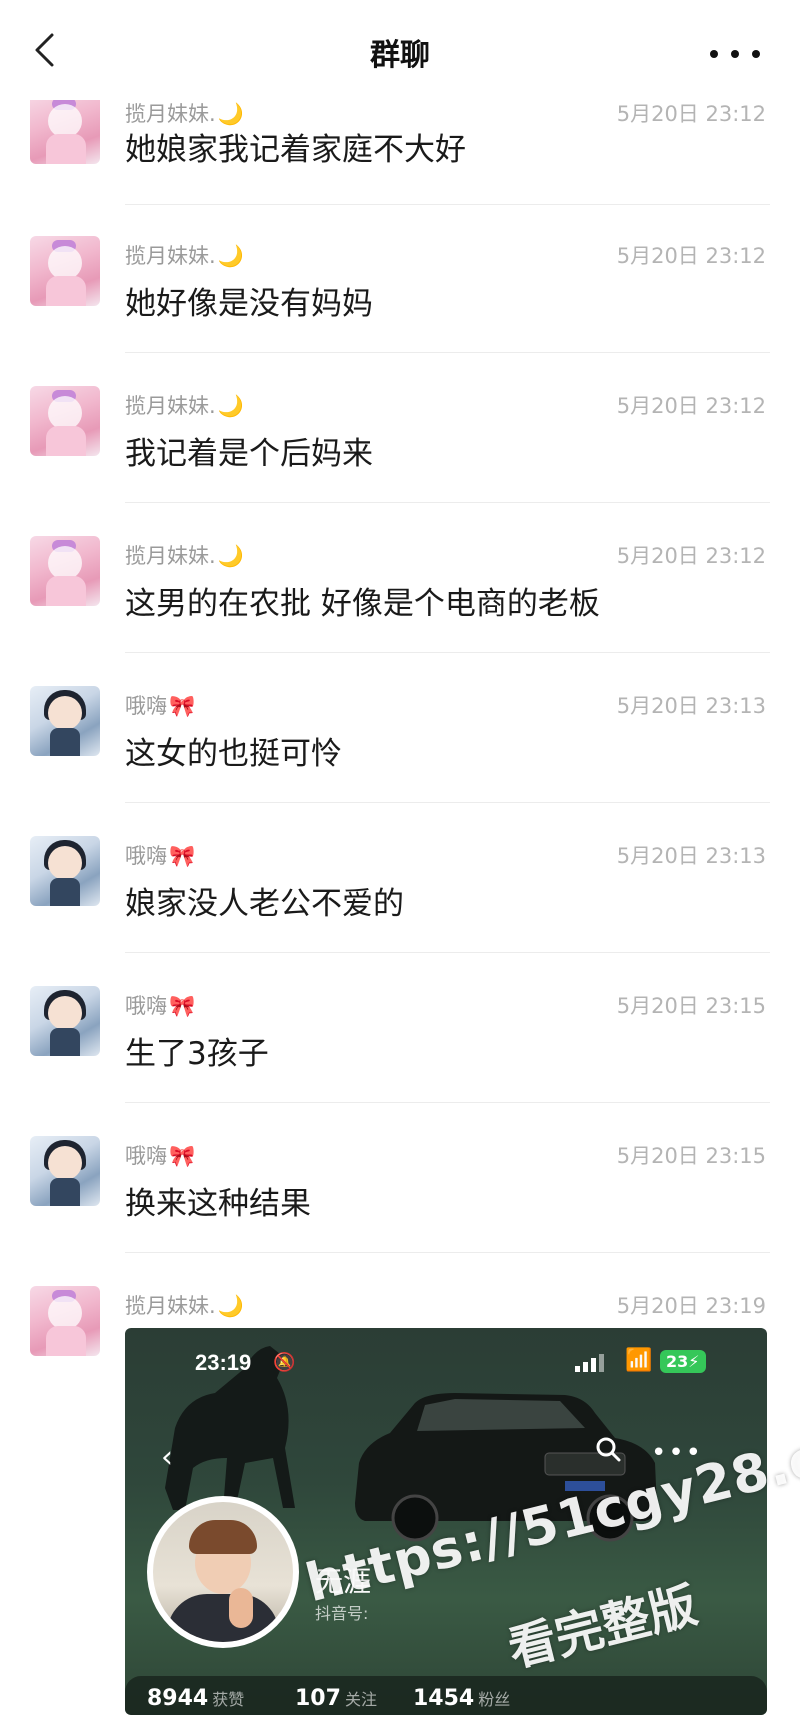  What do you see at coordinates (400, 761) in the screenshot?
I see `message-item: 哦嗨🎀 5月20日 23:13 这女的也挺可怜` at bounding box center [400, 761].